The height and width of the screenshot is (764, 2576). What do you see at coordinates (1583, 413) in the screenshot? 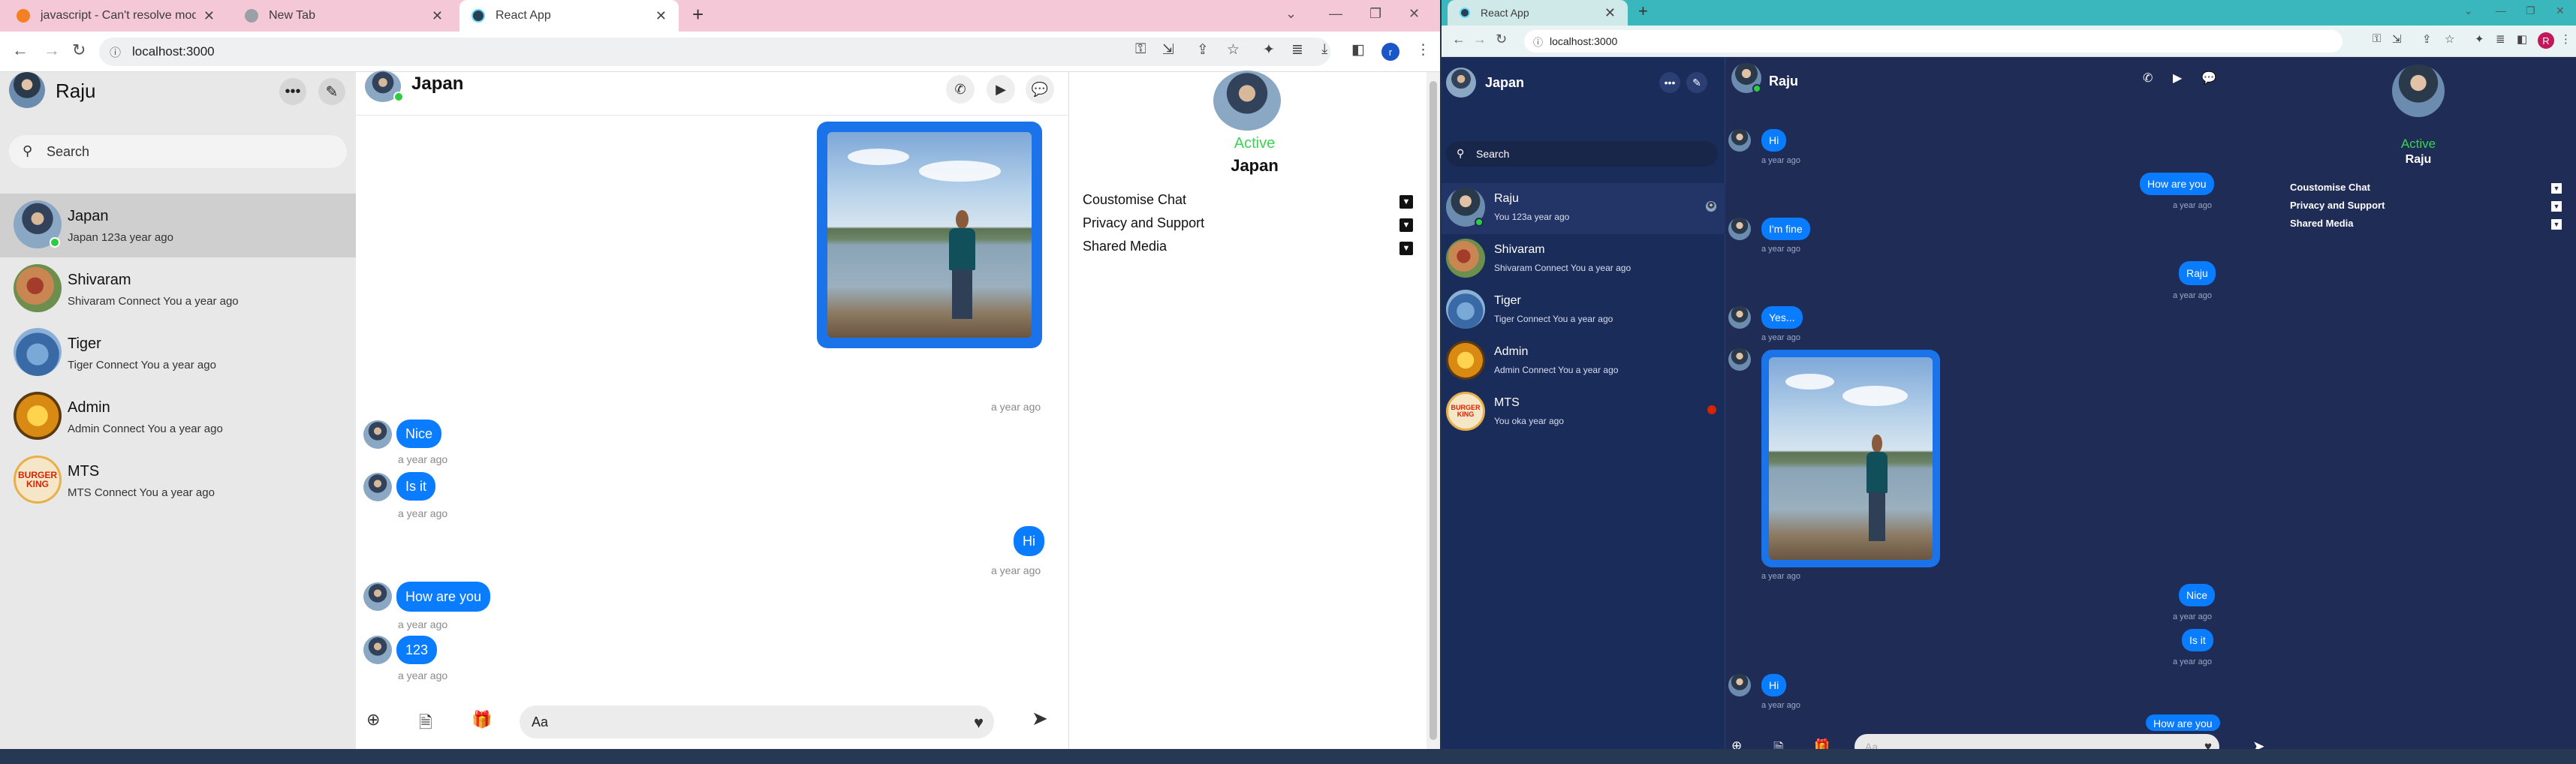
I see `conversation-item: BURGER KING MTS You oka year ago` at bounding box center [1583, 413].